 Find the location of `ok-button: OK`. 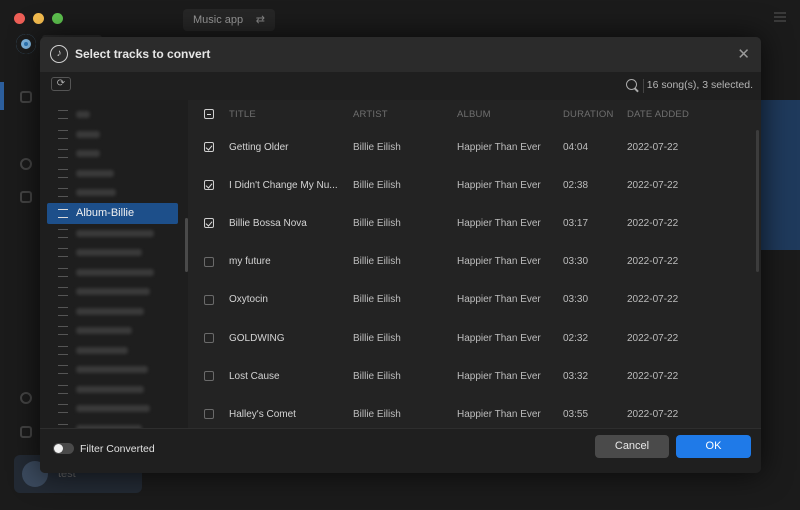

ok-button: OK is located at coordinates (713, 446).